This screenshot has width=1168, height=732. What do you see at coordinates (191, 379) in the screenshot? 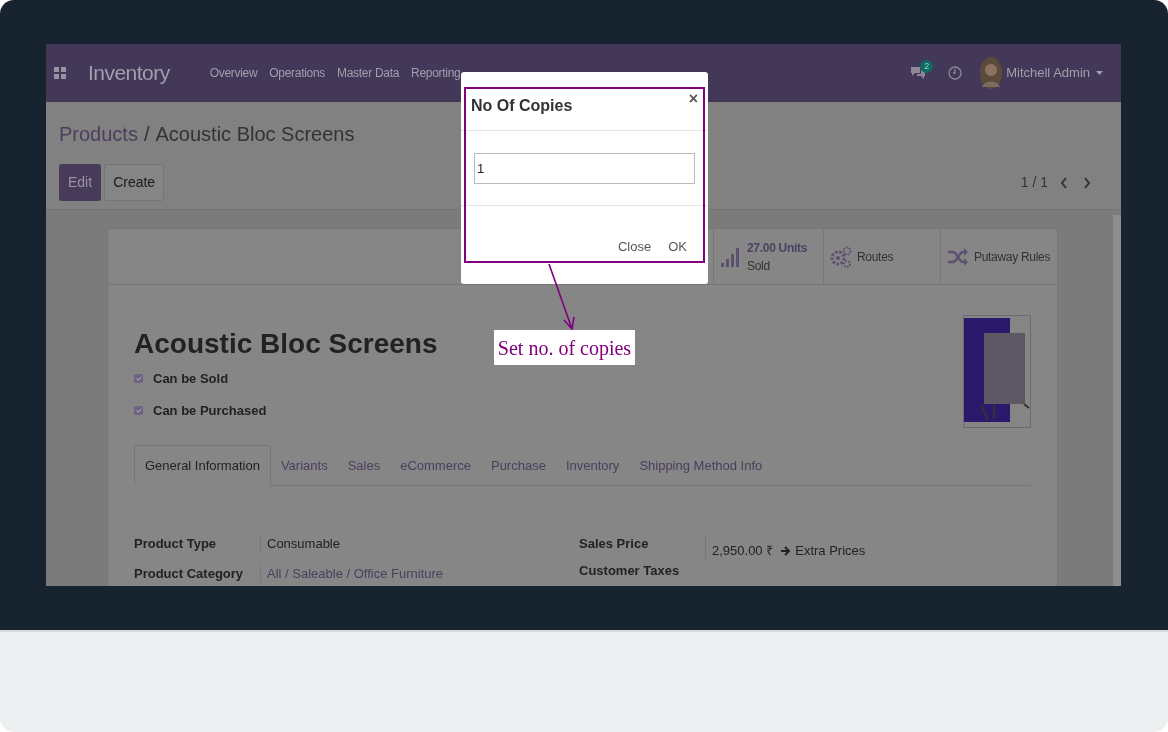
I see `checkbox-label: Can be Sold` at bounding box center [191, 379].